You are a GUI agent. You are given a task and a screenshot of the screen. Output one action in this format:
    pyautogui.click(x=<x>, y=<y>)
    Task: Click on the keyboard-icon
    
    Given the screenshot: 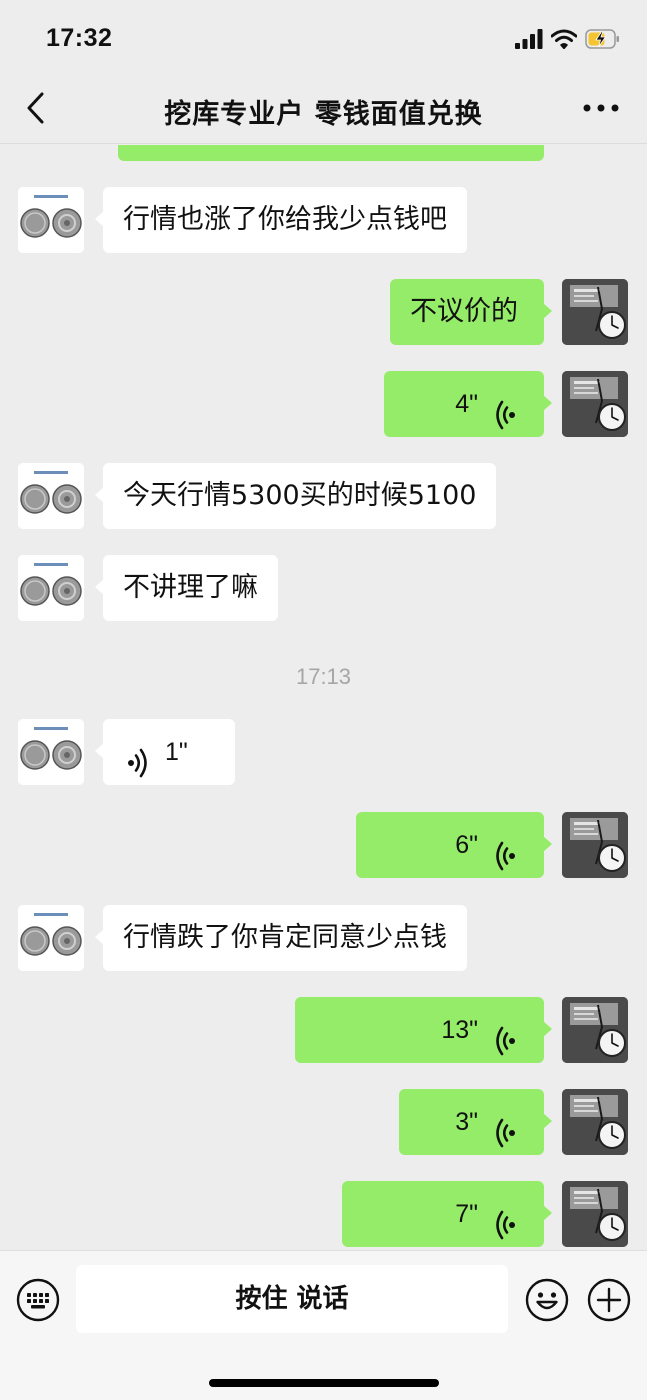 What is the action you would take?
    pyautogui.click(x=38, y=1300)
    